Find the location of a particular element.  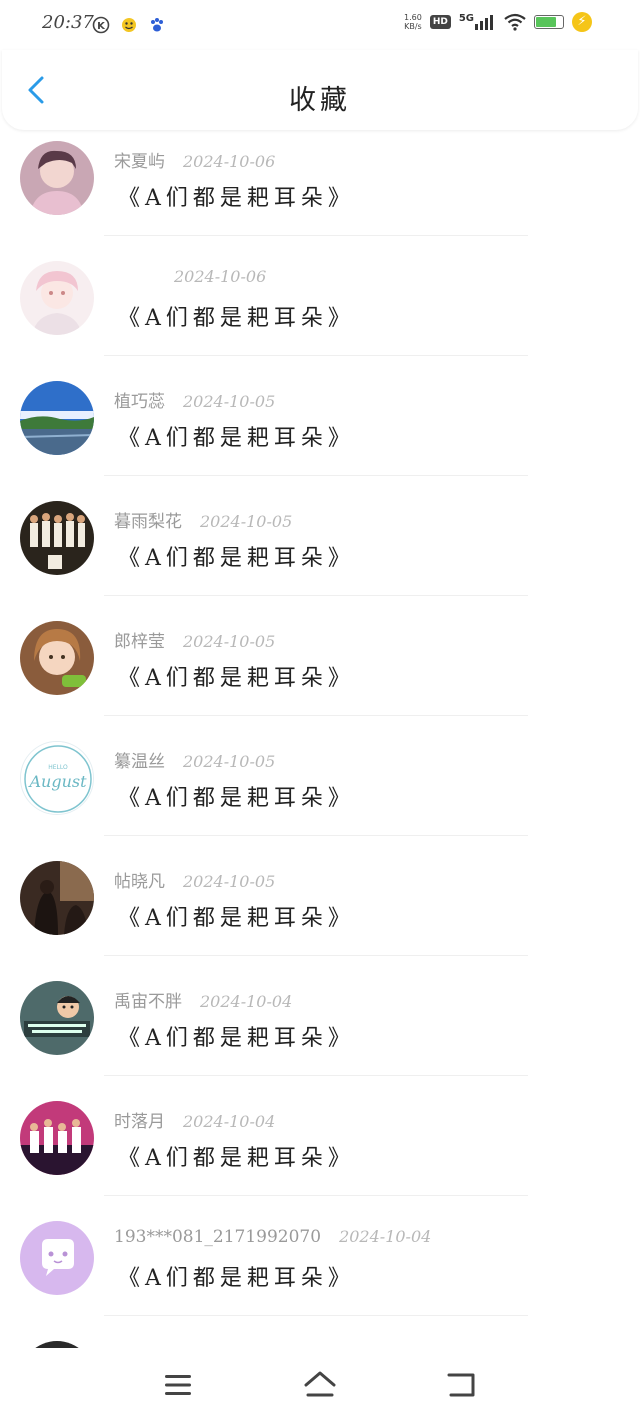

item-meta: 纂温丝 2024-10-05 is located at coordinates (194, 759).